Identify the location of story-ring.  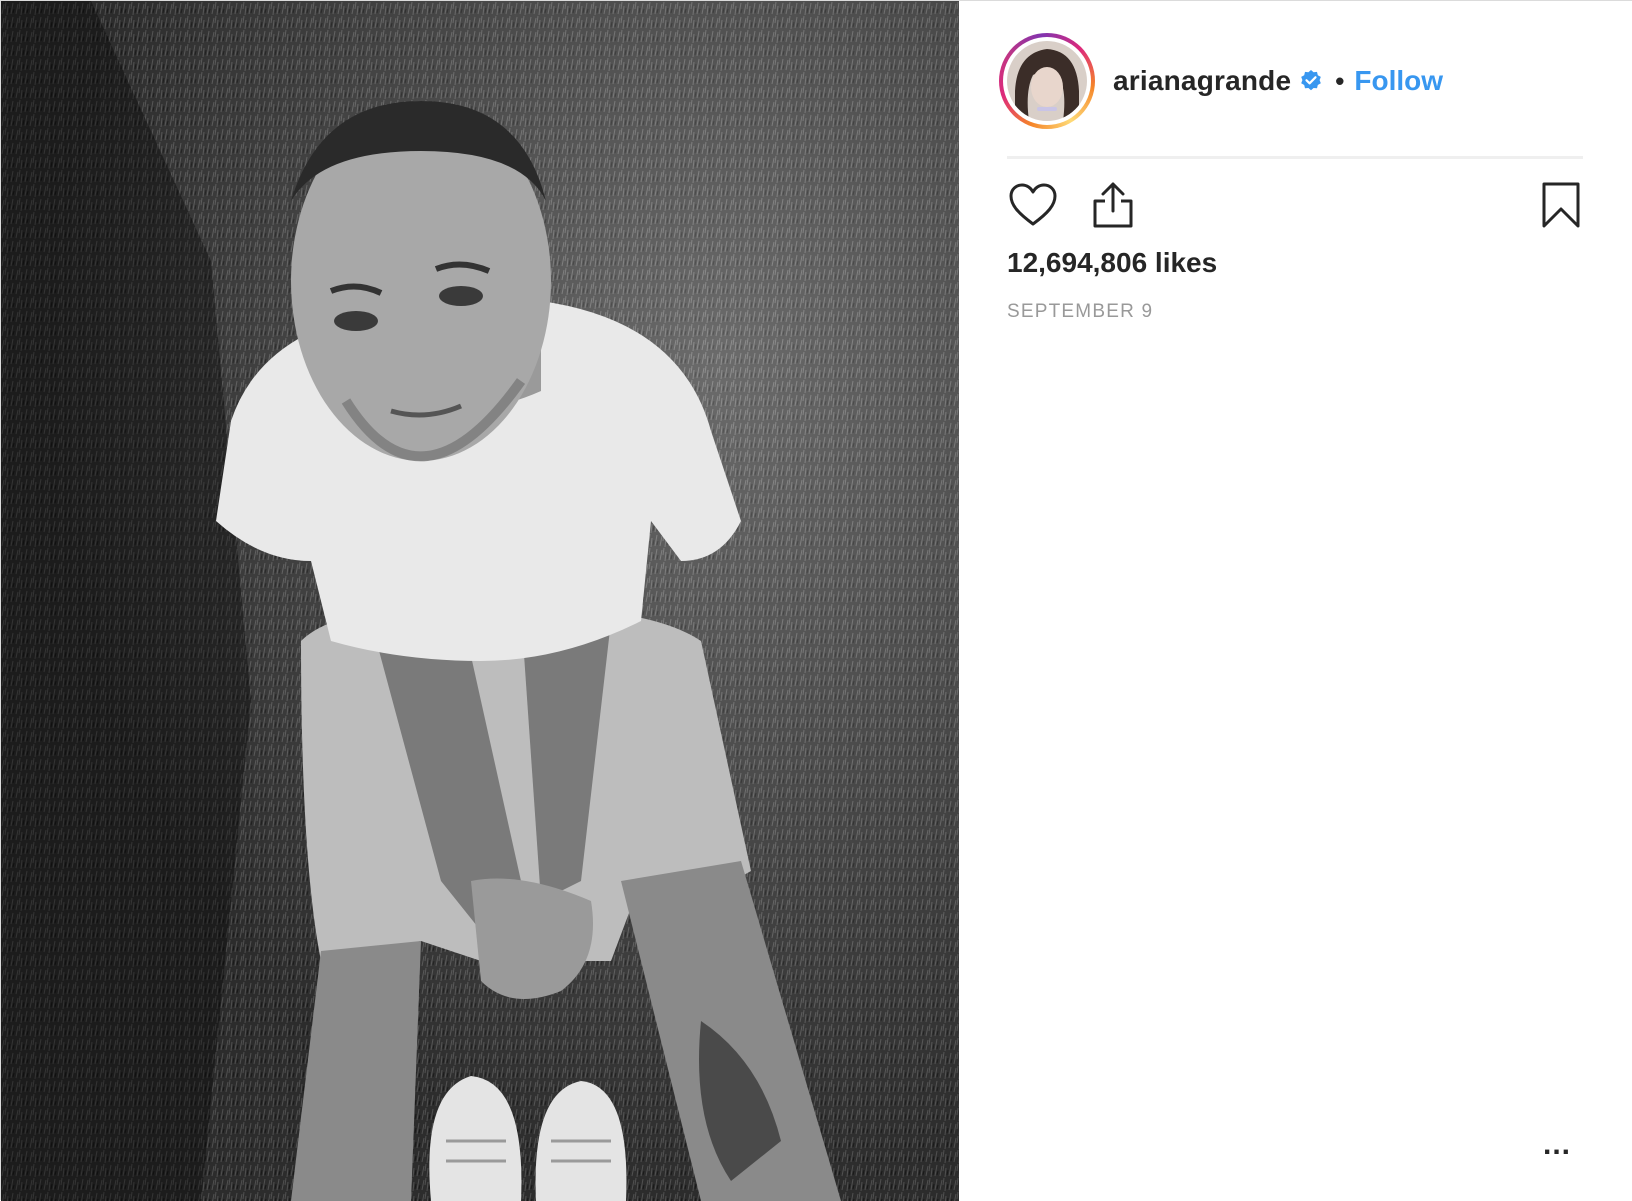
(1047, 81).